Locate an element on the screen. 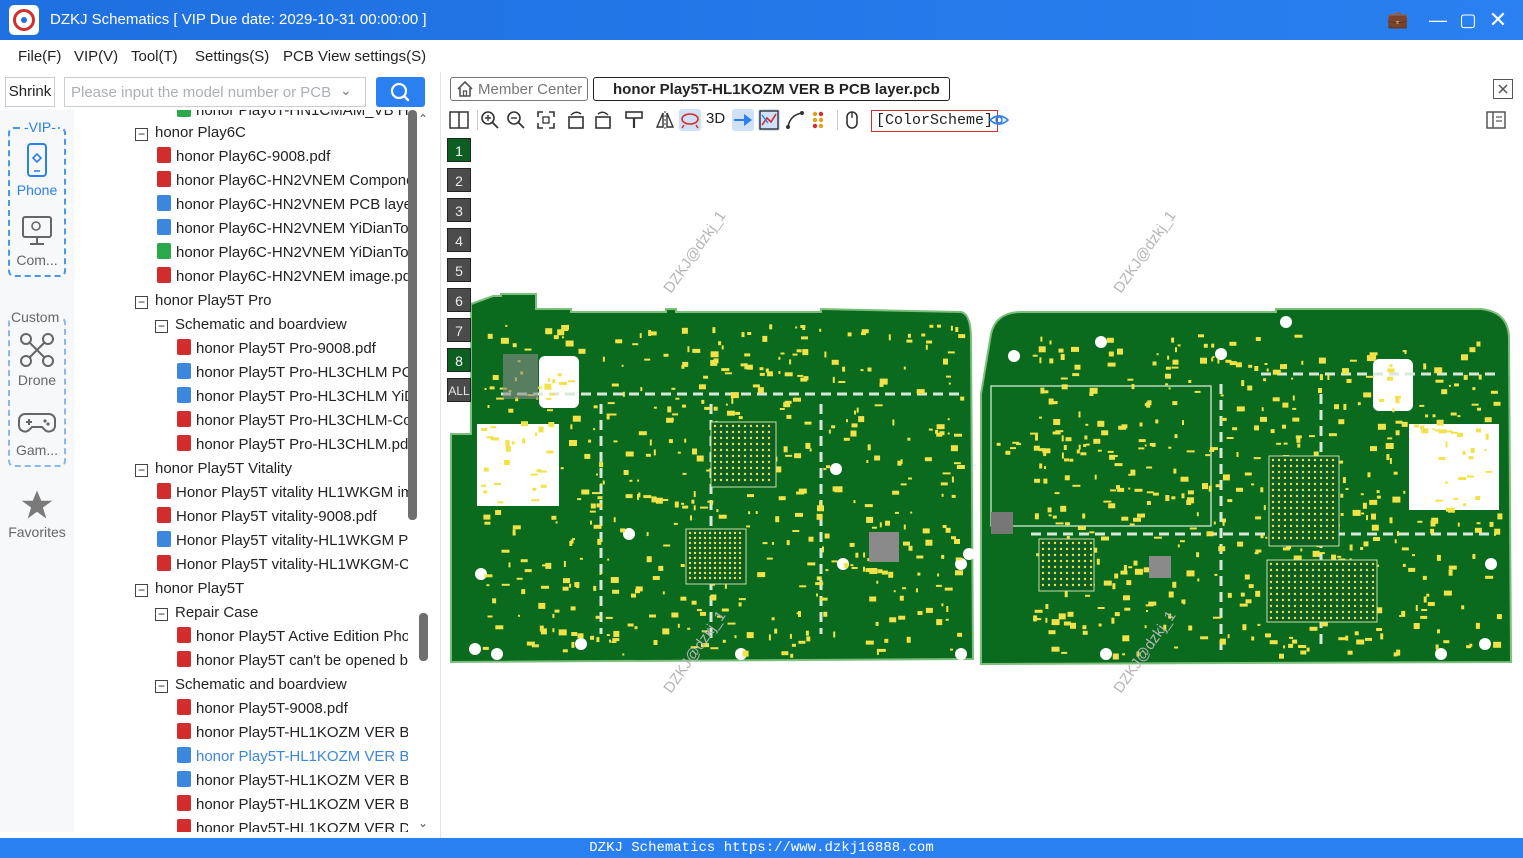 The height and width of the screenshot is (858, 1523). tree-file: honor Play5T Pro-9008.pdf is located at coordinates (276, 350).